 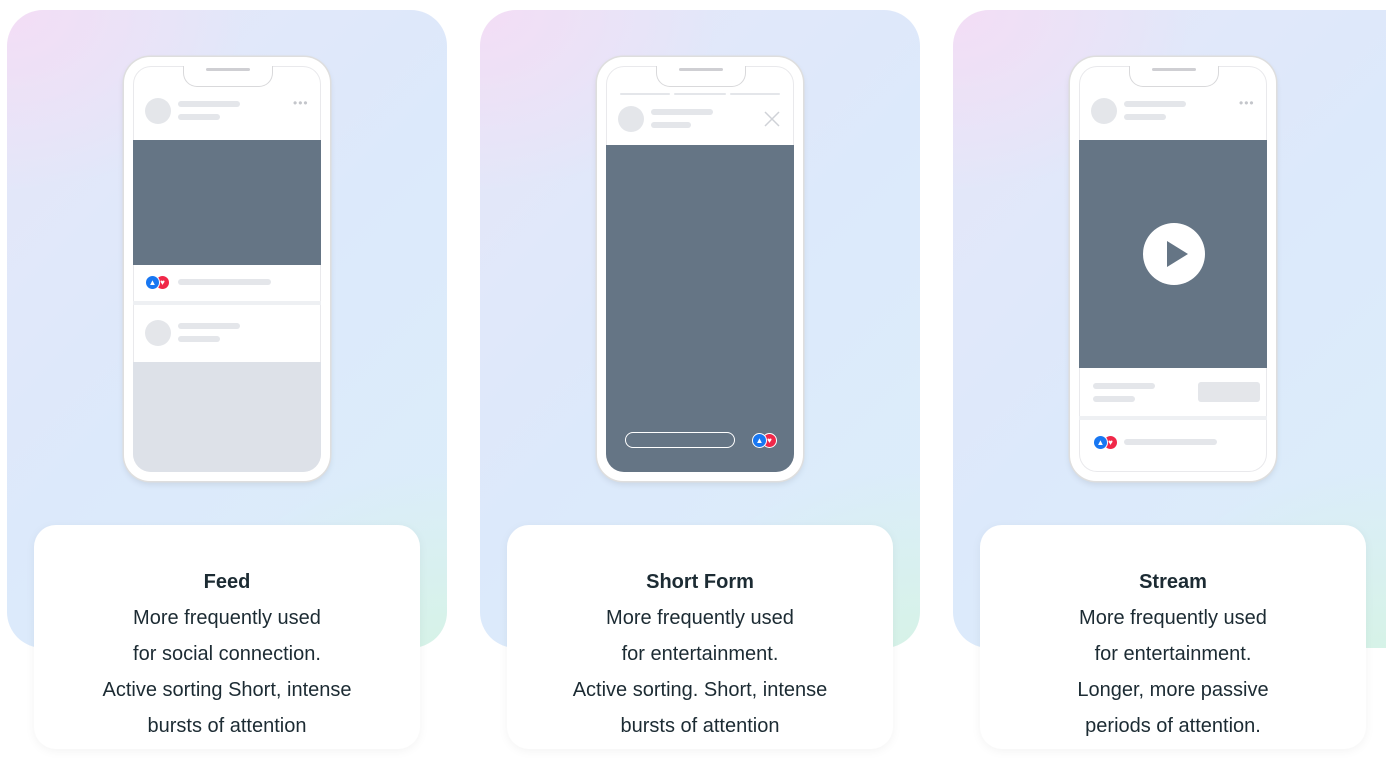 I want to click on play-icon, so click(x=1174, y=254).